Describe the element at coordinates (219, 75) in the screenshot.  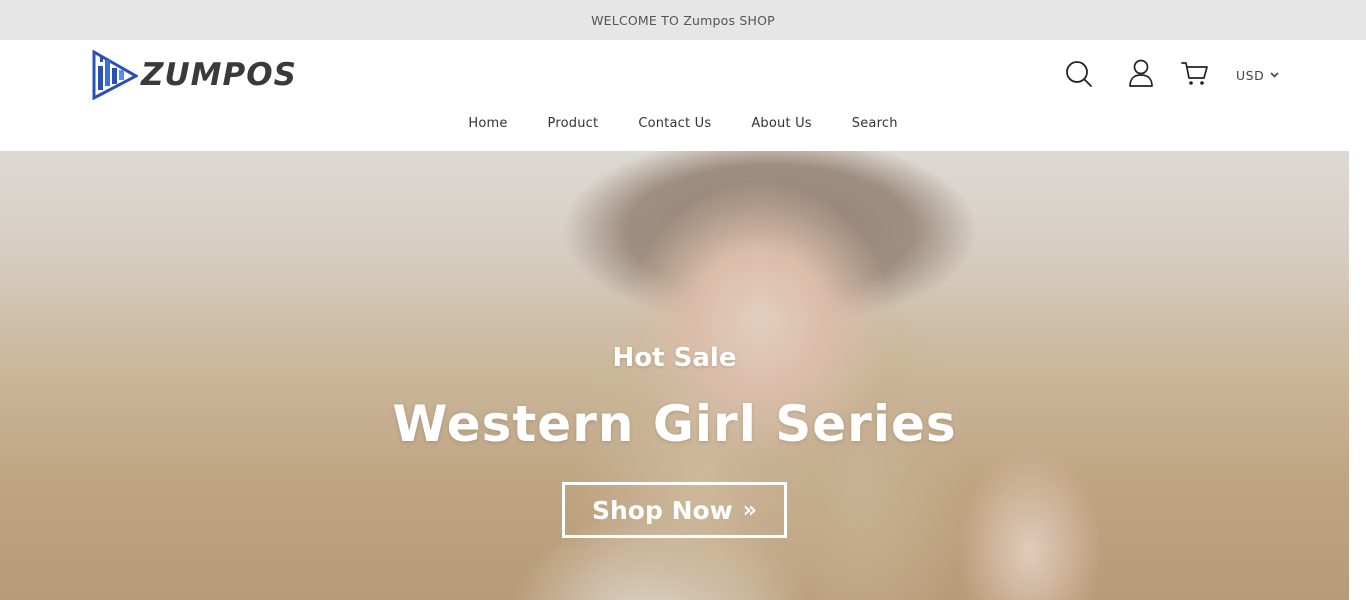
I see `logo-text: ZUMPOS` at that location.